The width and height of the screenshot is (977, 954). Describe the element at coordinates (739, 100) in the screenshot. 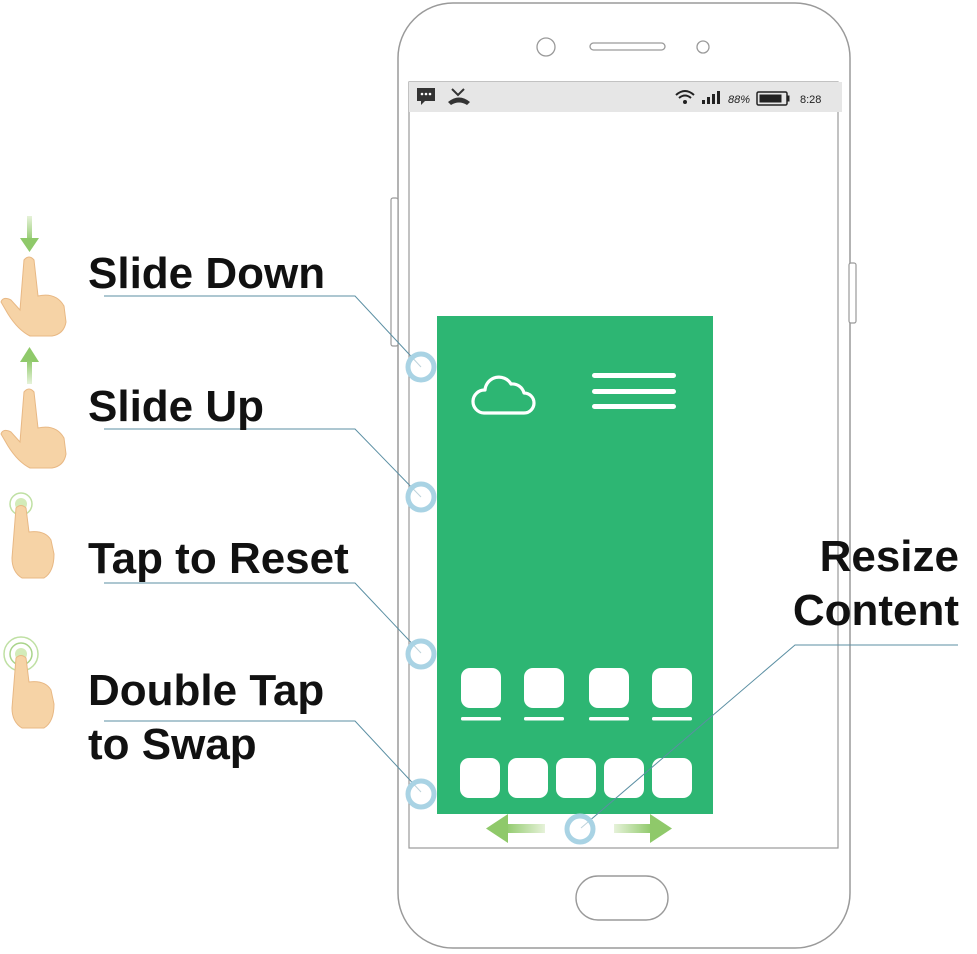

I see `battery-percent: 88%` at that location.